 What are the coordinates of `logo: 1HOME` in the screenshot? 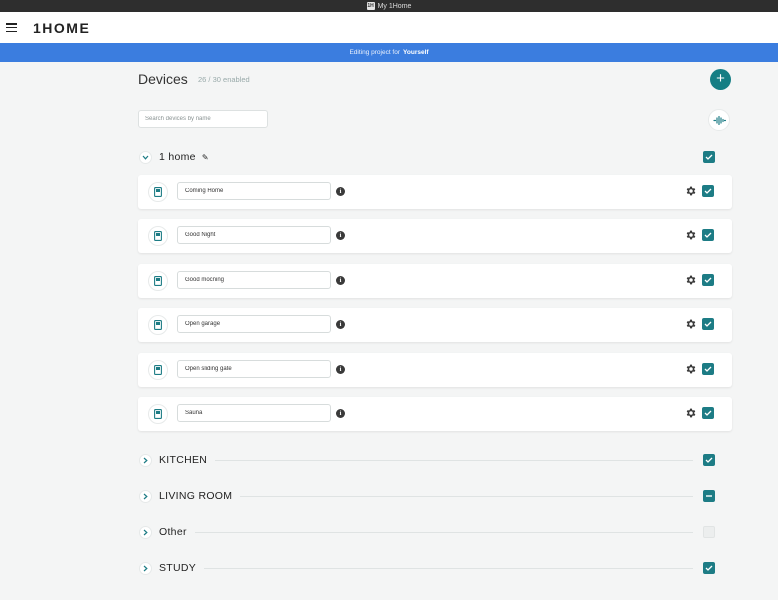 It's located at (61, 28).